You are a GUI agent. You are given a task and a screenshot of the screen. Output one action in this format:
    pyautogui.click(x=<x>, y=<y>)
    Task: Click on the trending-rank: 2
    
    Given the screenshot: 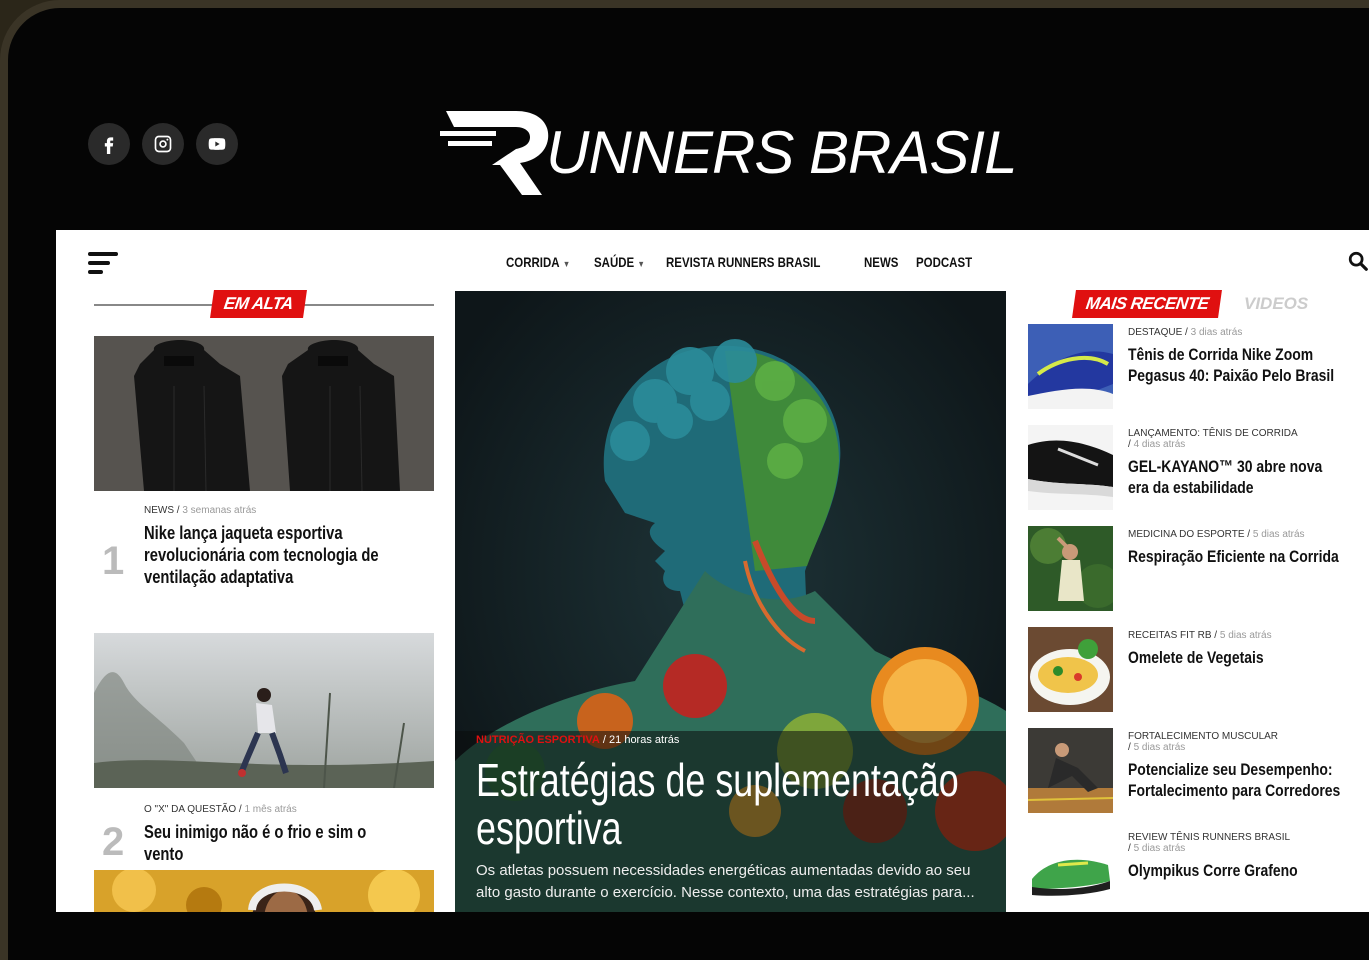 What is the action you would take?
    pyautogui.click(x=113, y=842)
    